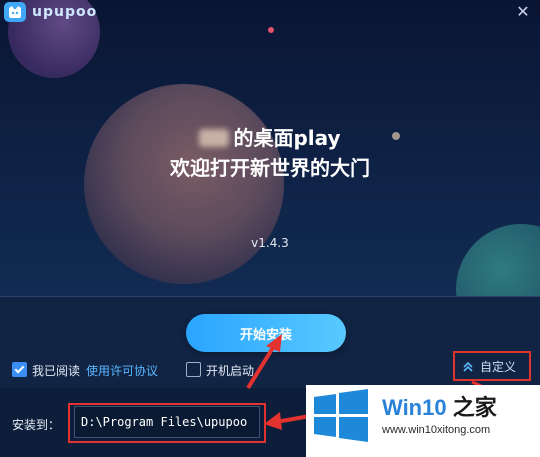 The image size is (540, 457). I want to click on windows-logo-icon, so click(341, 415).